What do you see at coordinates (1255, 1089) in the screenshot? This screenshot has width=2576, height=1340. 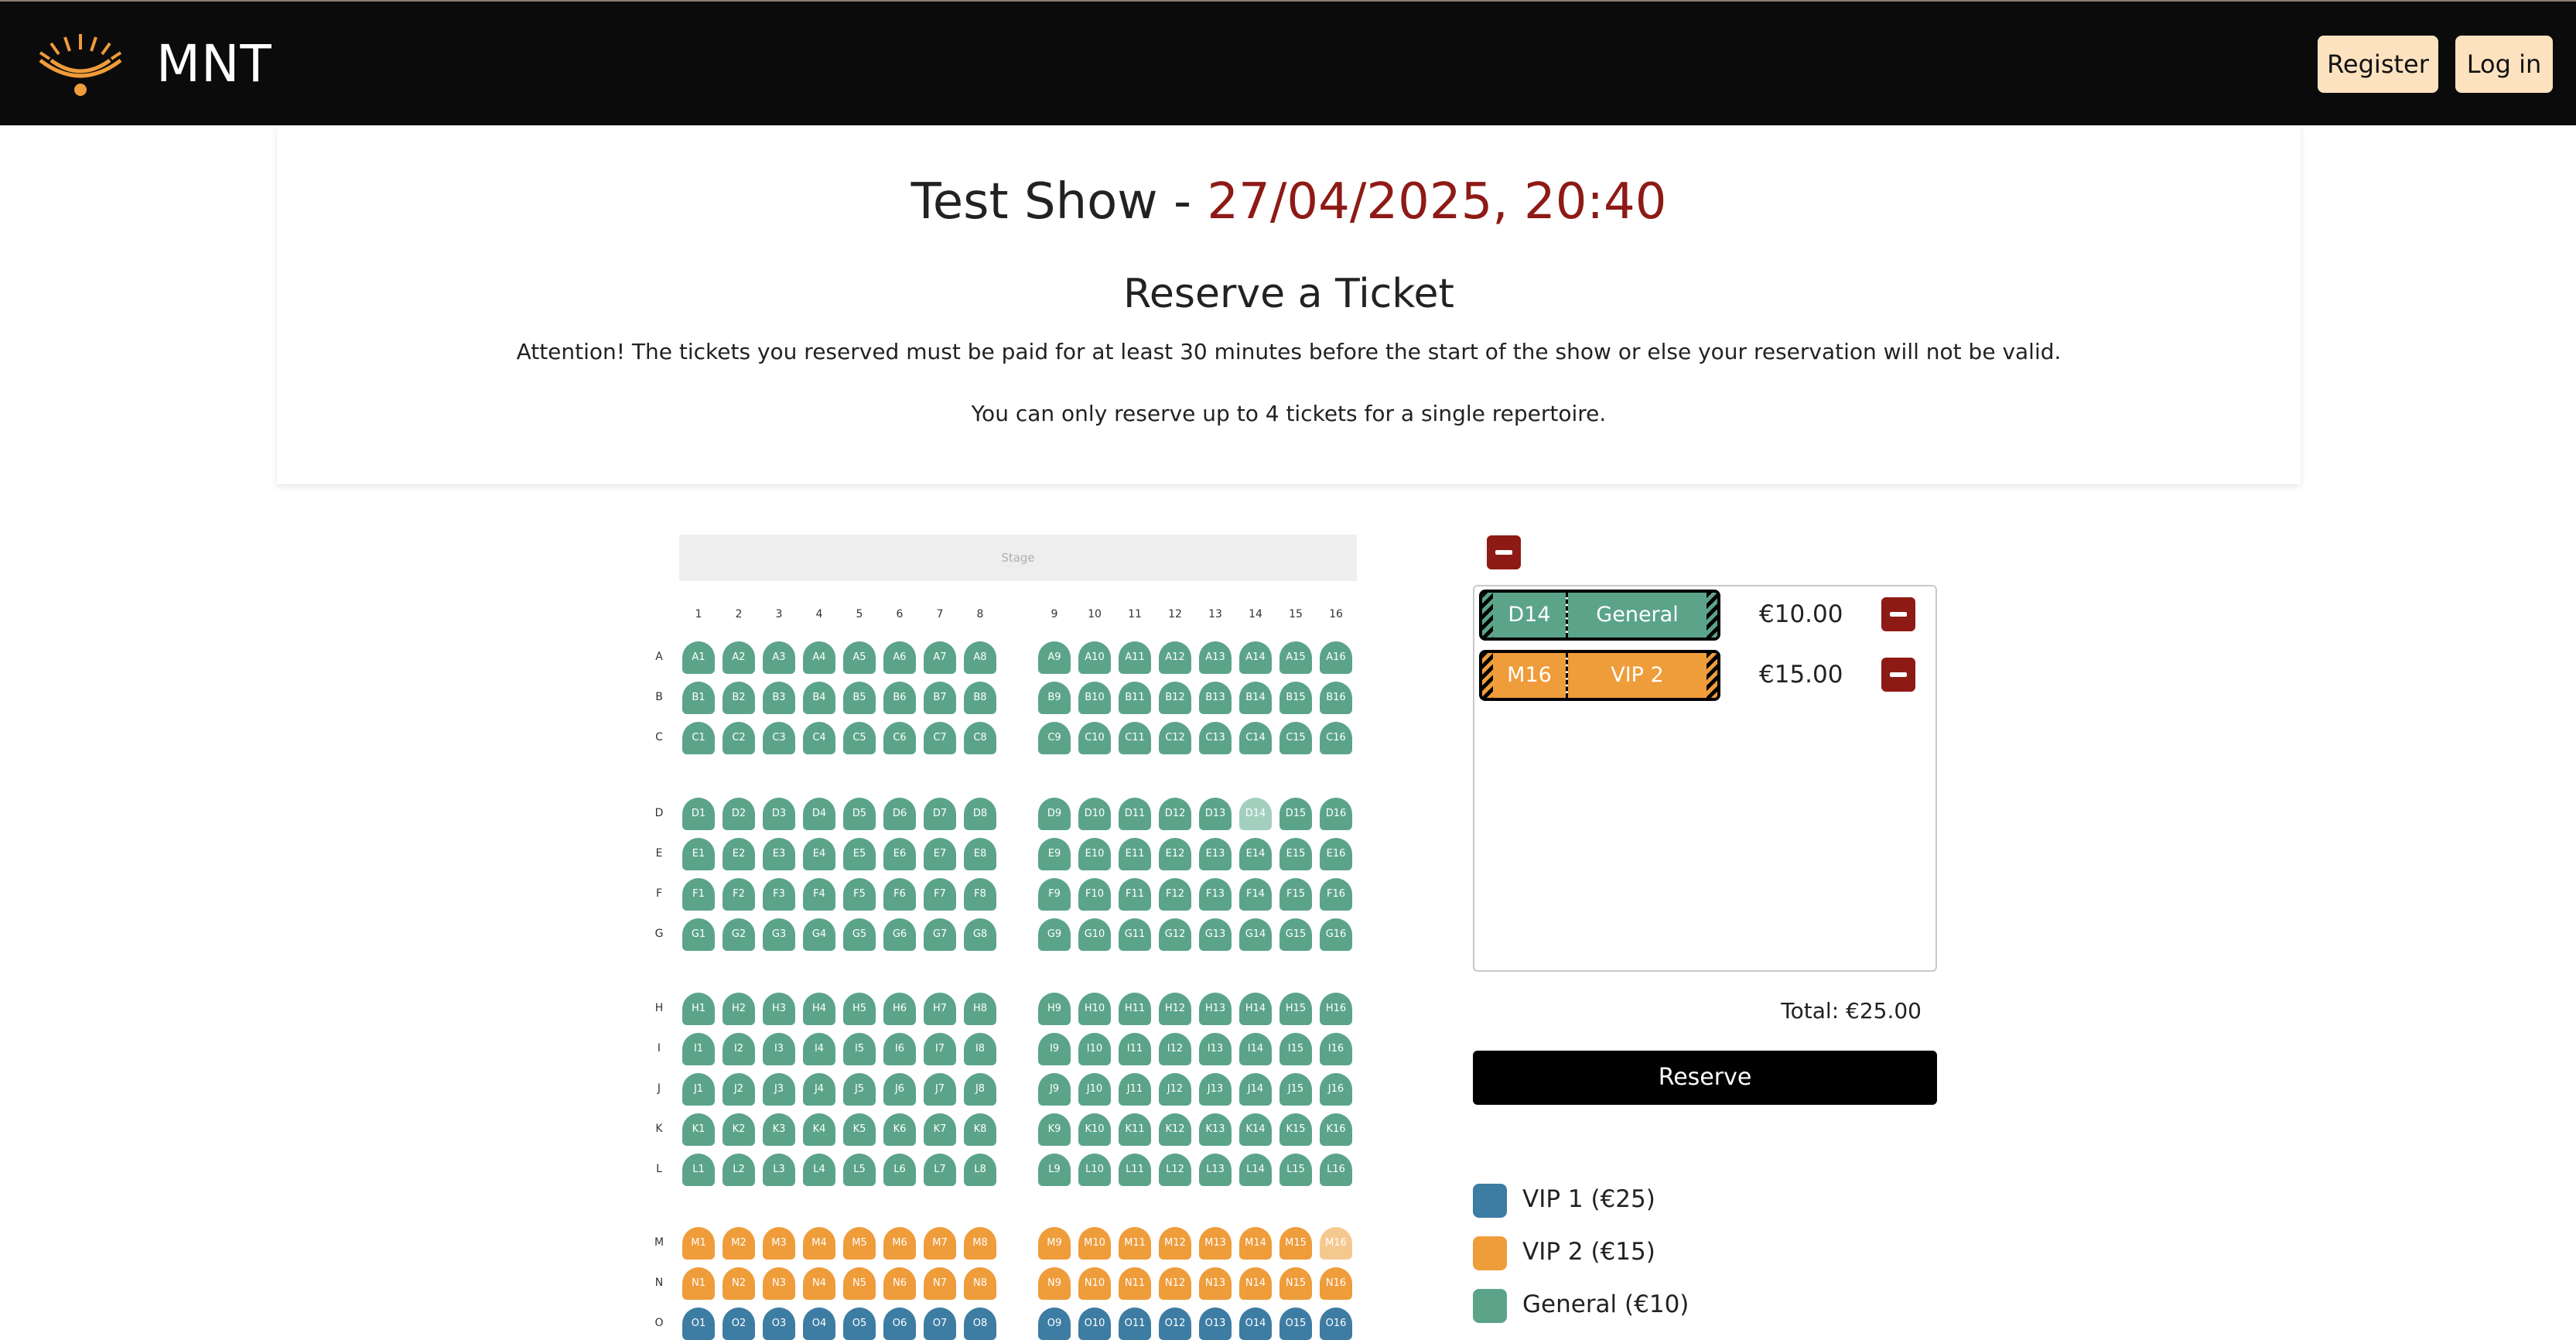 I see `seat-J14: J14` at bounding box center [1255, 1089].